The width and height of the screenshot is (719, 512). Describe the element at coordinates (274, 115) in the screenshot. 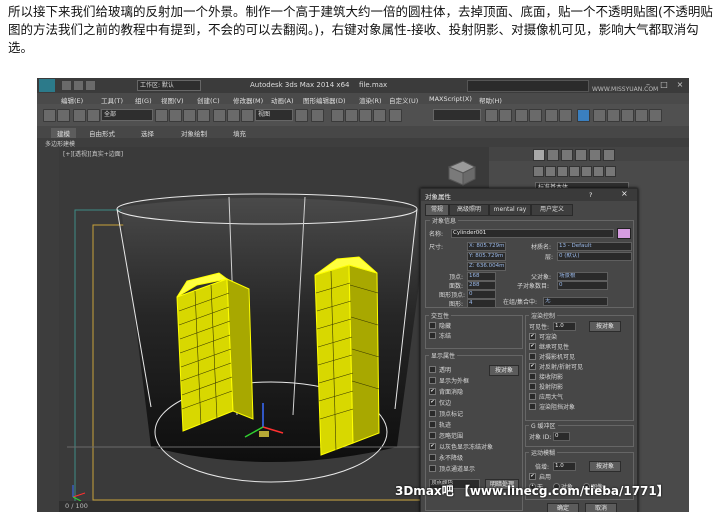

I see `reference-coord-dropdown: 视图` at that location.